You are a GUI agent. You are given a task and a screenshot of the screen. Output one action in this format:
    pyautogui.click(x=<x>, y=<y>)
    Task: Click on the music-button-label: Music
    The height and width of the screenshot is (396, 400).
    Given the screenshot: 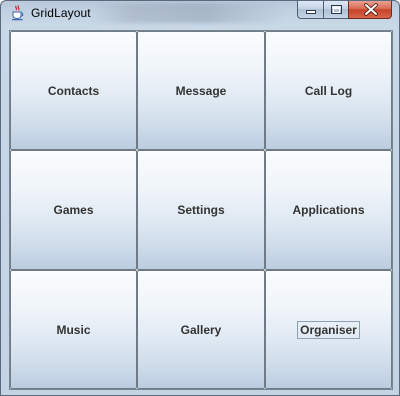 What is the action you would take?
    pyautogui.click(x=73, y=329)
    